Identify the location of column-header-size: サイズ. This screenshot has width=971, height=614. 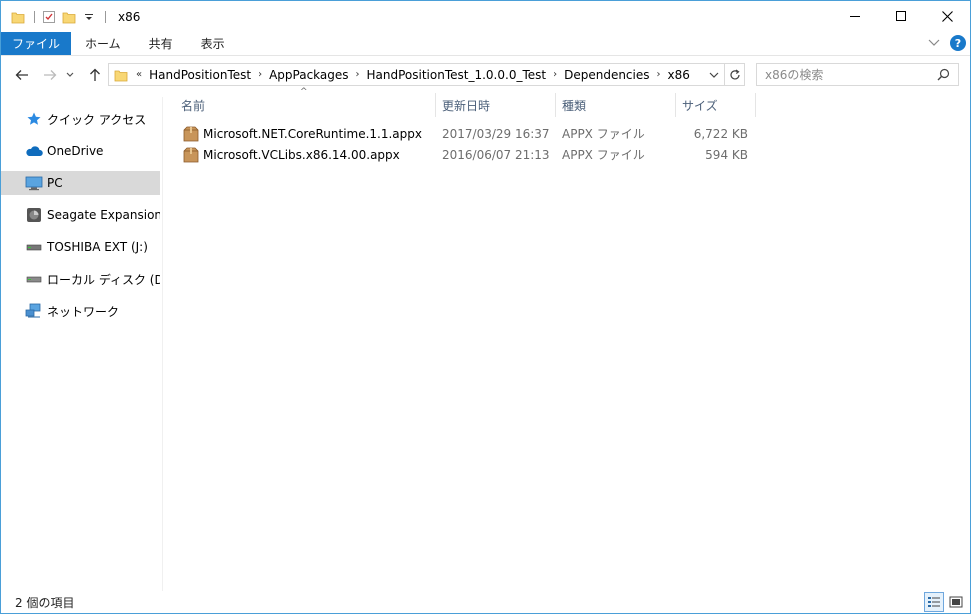
(700, 105).